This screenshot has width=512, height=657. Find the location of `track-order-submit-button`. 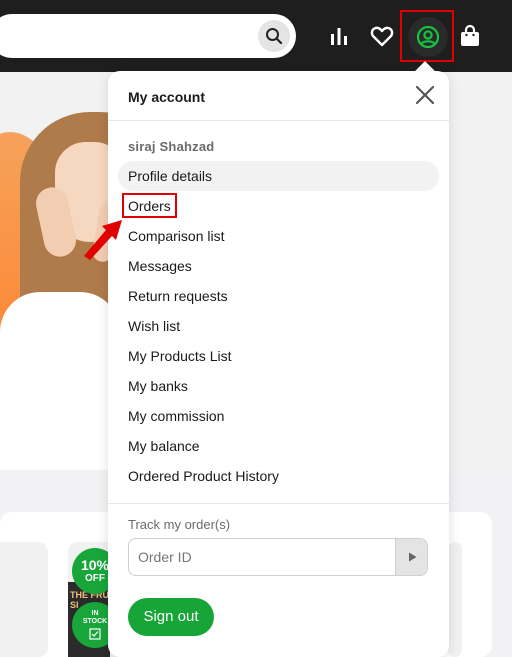

track-order-submit-button is located at coordinates (411, 557).